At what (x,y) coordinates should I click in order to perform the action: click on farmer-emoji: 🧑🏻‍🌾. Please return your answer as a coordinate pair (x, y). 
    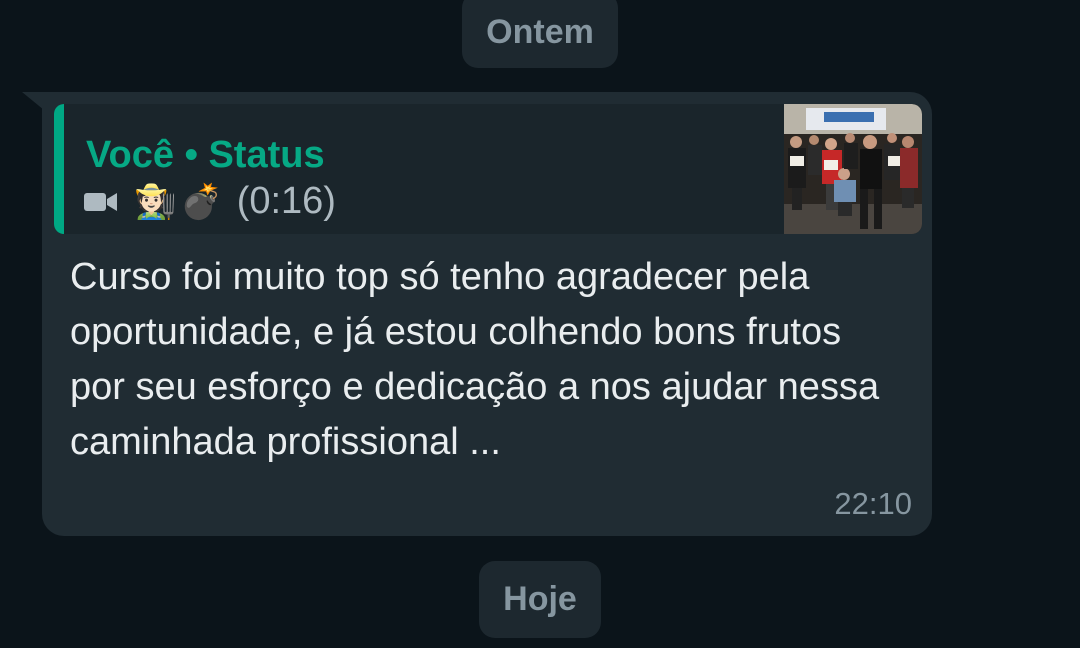
    Looking at the image, I should click on (155, 201).